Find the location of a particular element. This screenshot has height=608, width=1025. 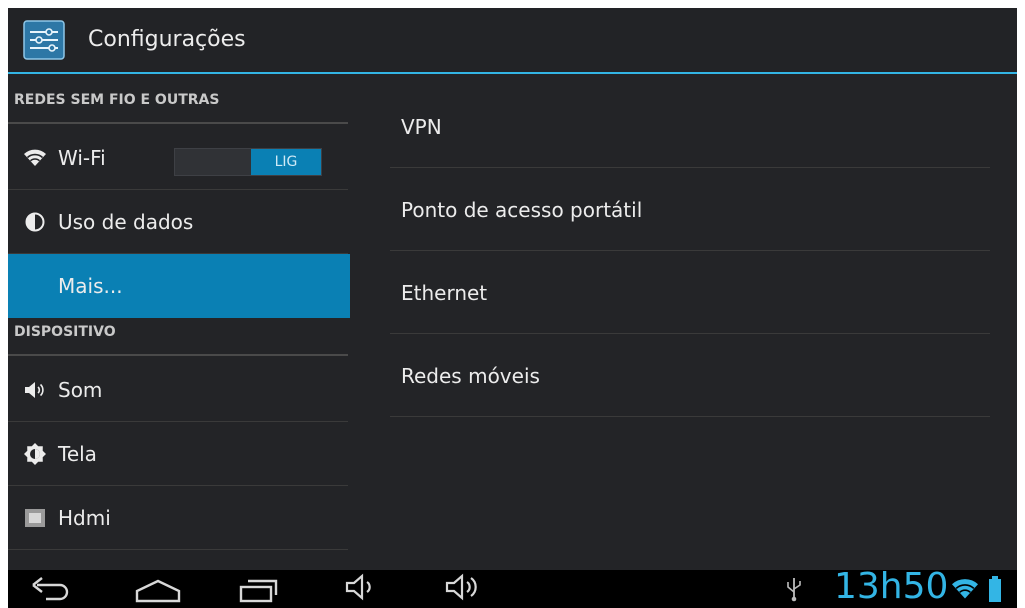

brightness-icon is located at coordinates (35, 453).